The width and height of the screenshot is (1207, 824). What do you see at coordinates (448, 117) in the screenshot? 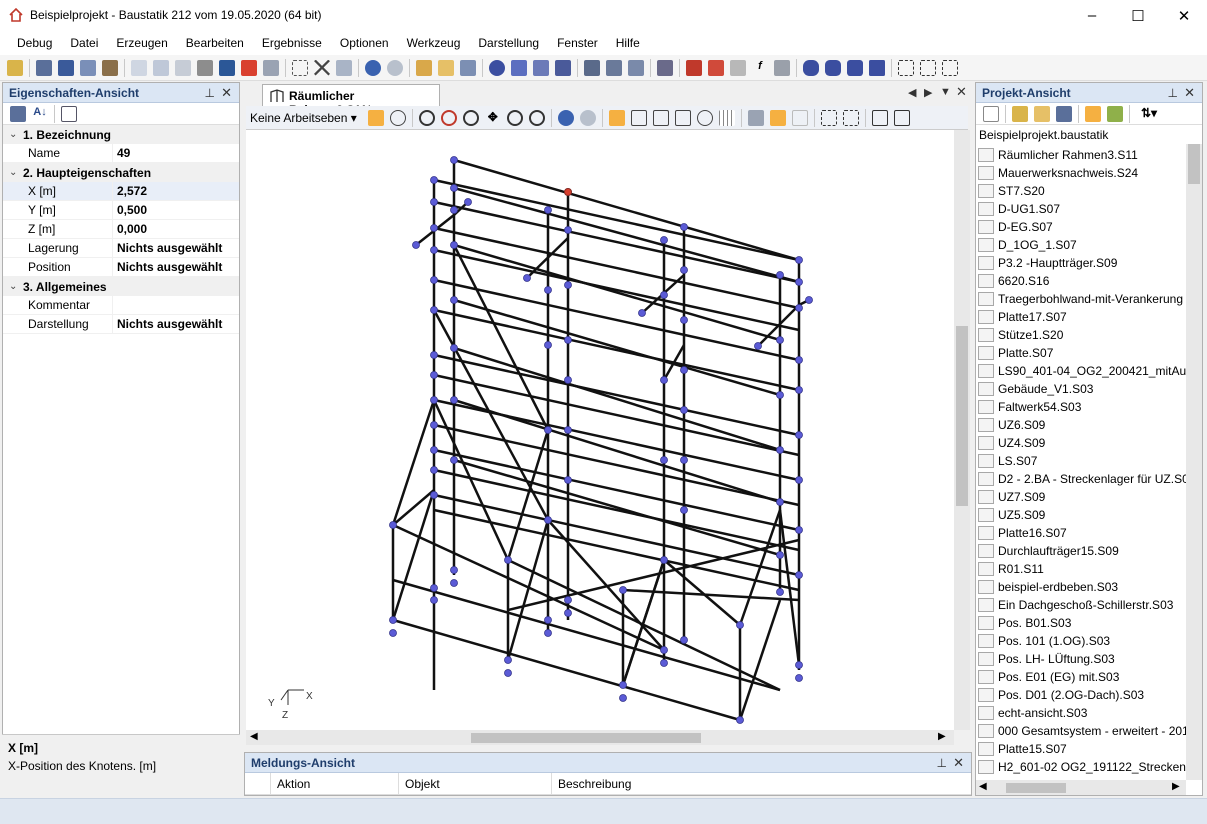
I see `zoom-in-icon` at bounding box center [448, 117].